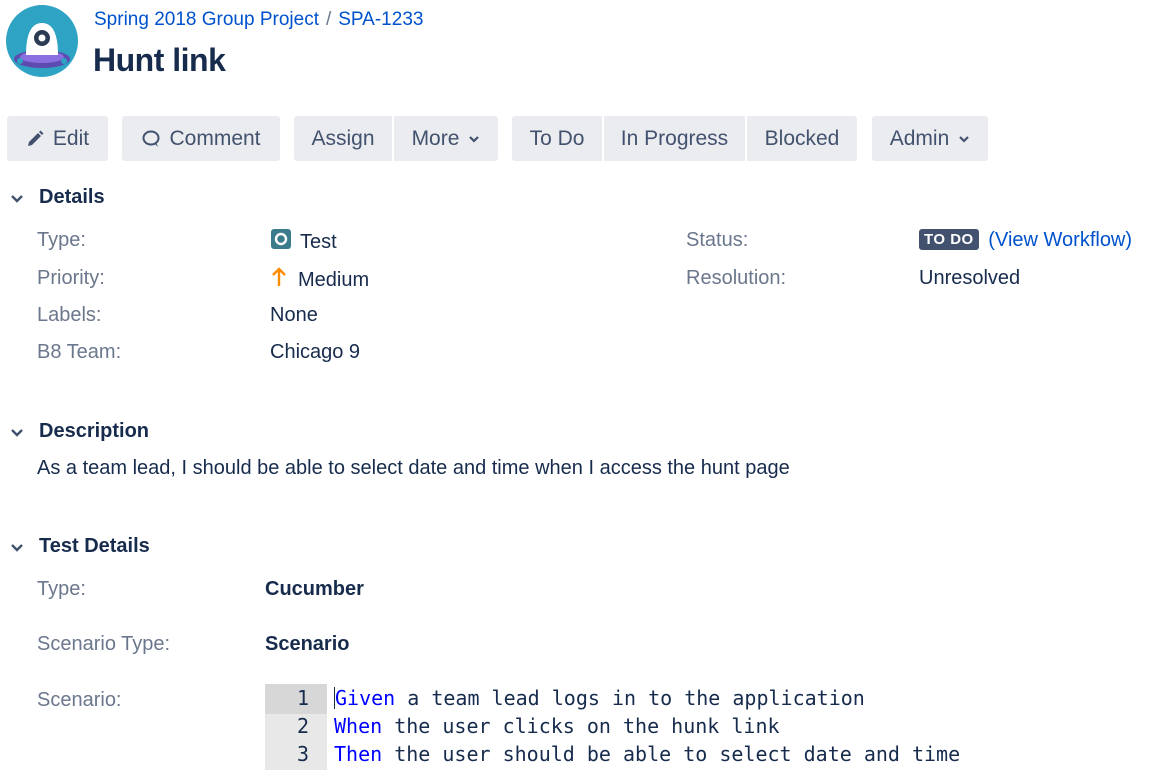 The image size is (1157, 770). Describe the element at coordinates (61, 240) in the screenshot. I see `type-label: Type:` at that location.